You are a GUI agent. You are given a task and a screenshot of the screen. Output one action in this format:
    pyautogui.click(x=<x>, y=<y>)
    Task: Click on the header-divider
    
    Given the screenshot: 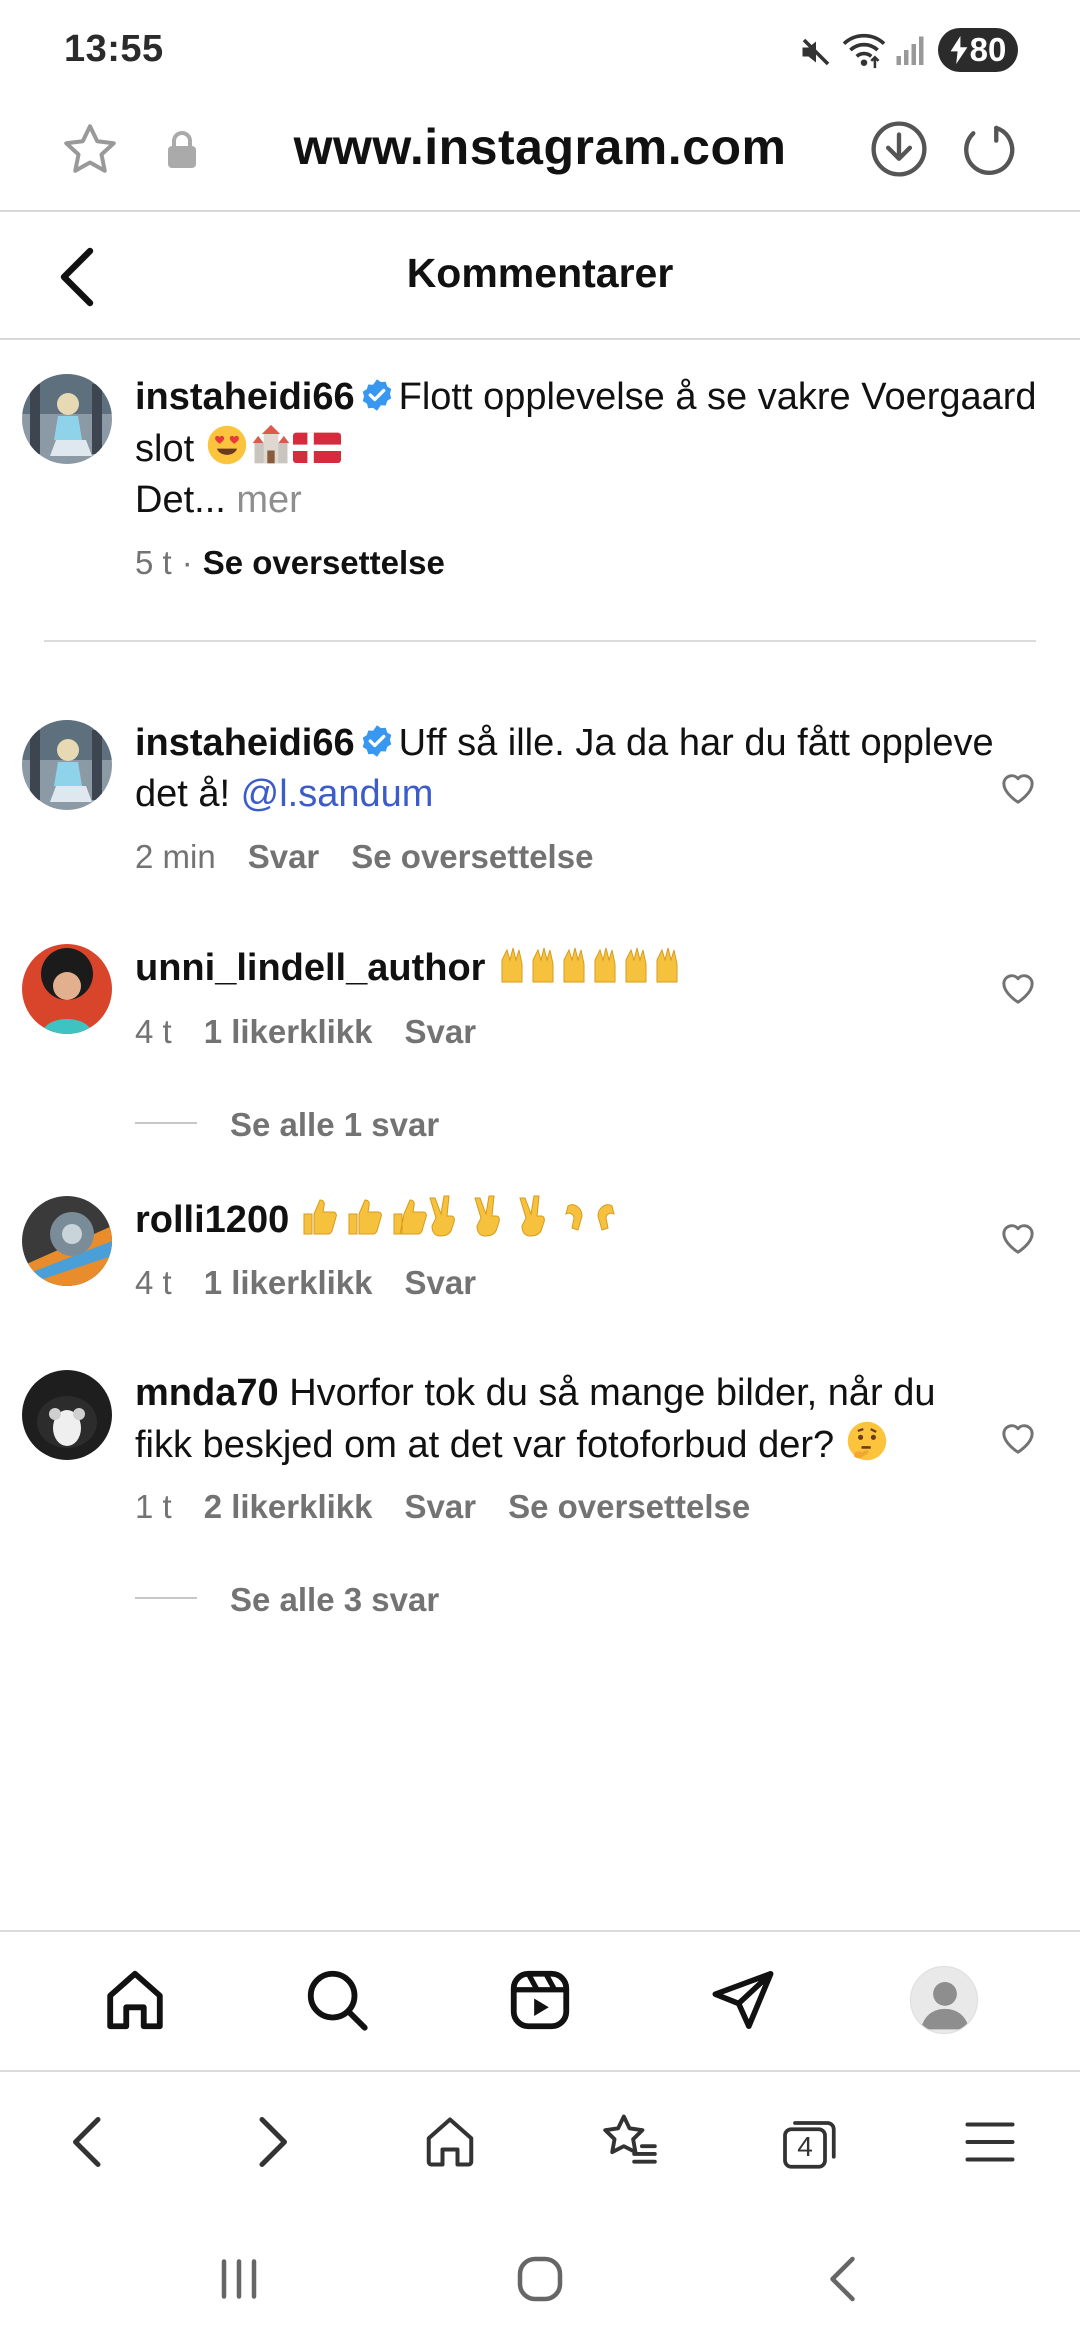 What is the action you would take?
    pyautogui.click(x=540, y=339)
    